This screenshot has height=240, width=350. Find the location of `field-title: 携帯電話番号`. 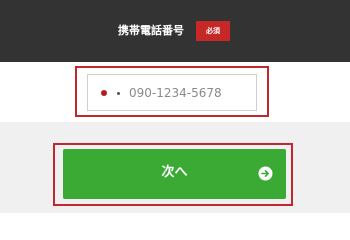

field-title: 携帯電話番号 is located at coordinates (151, 30).